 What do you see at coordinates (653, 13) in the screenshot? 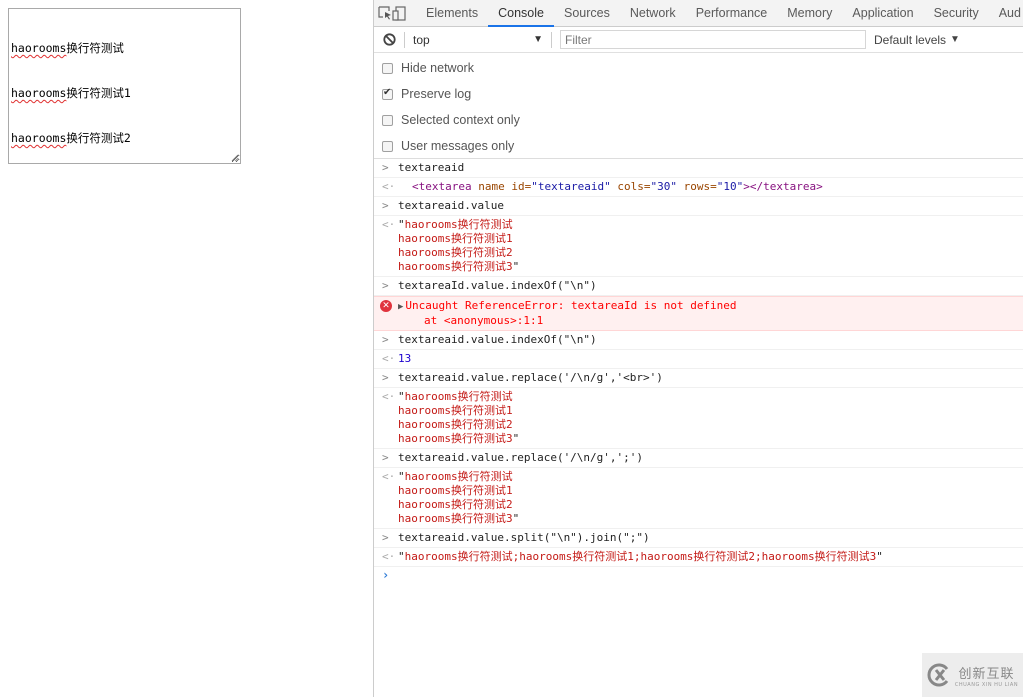
I see `tab-network: Network` at bounding box center [653, 13].